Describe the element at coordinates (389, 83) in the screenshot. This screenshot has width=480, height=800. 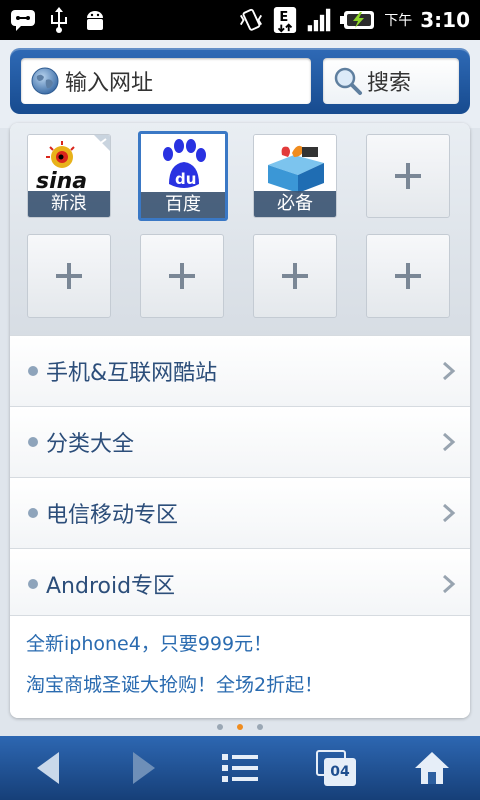
I see `search-label: 搜索` at that location.